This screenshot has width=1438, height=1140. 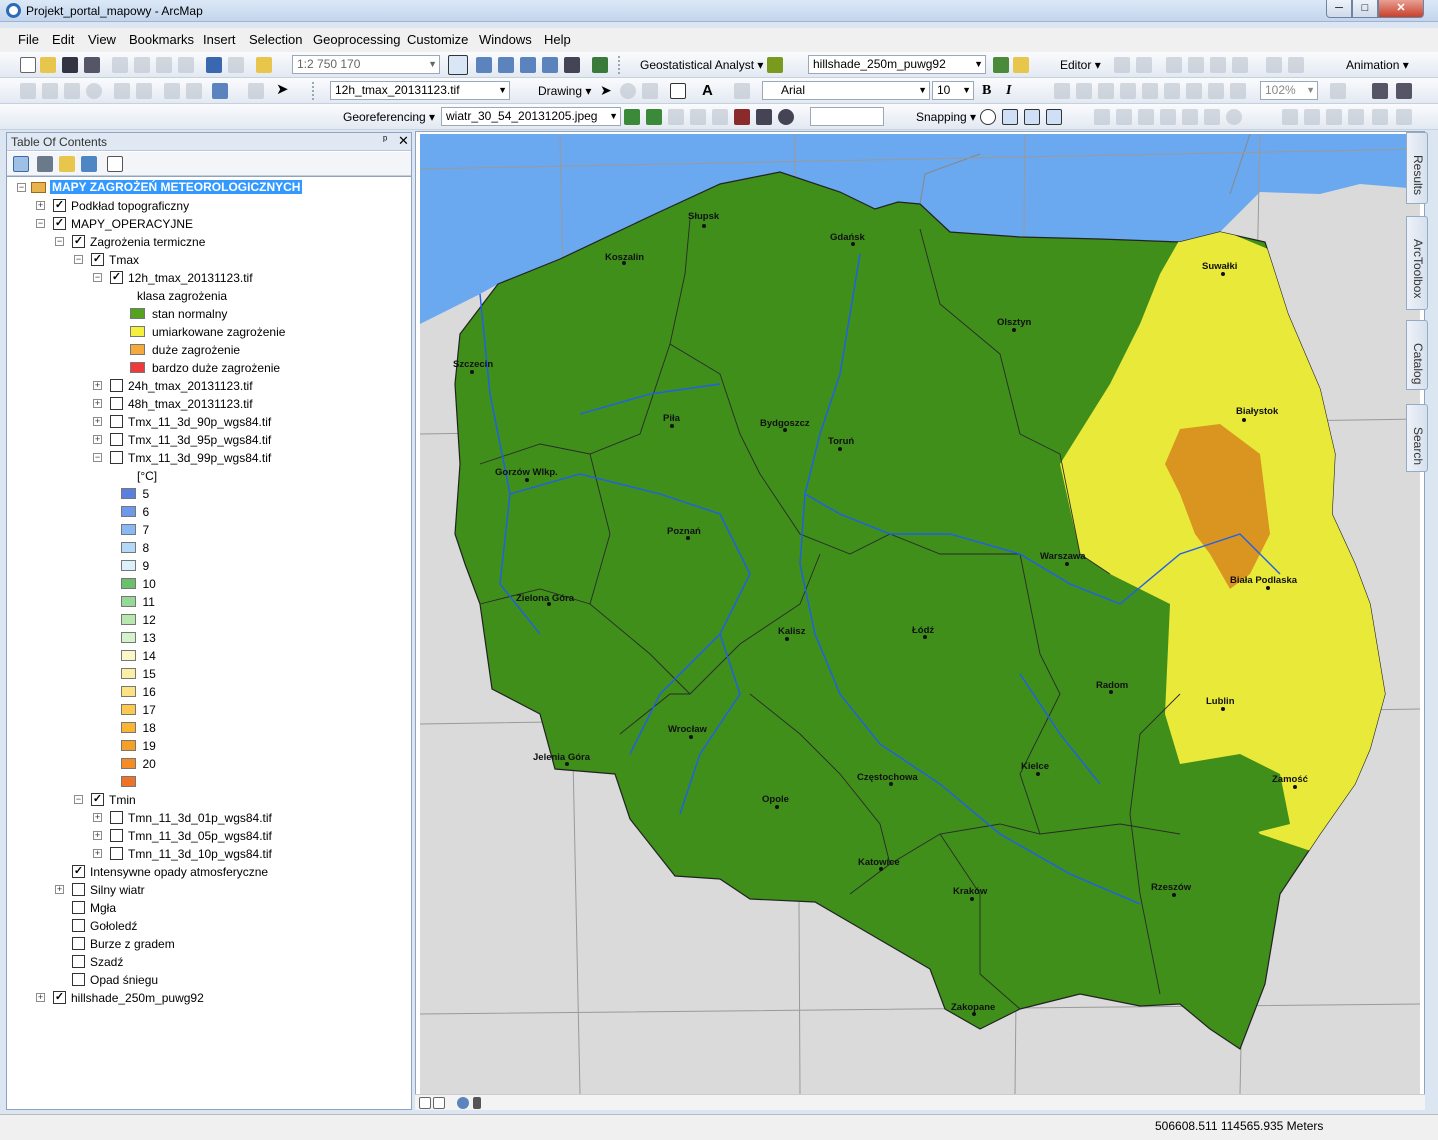 What do you see at coordinates (209, 440) in the screenshot?
I see `layer-row: + Tmx_11_3d_95p_wgs84.tif` at bounding box center [209, 440].